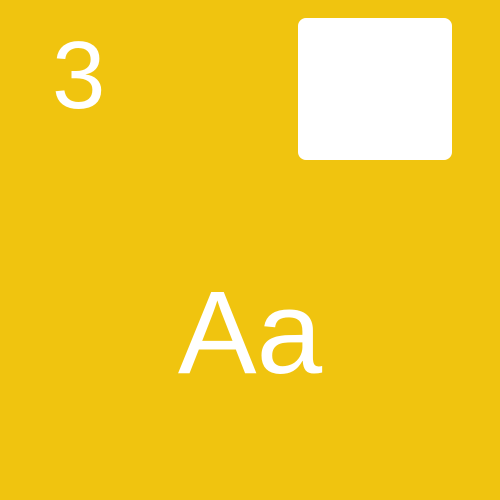 This screenshot has width=500, height=500. Describe the element at coordinates (79, 75) in the screenshot. I see `tile-number: 3` at that location.